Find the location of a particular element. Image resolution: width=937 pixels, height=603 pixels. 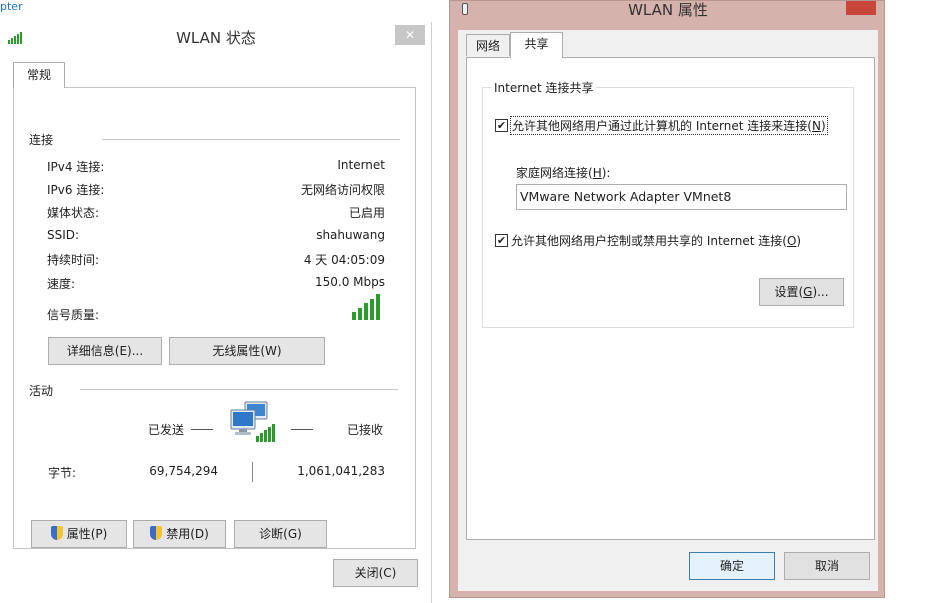

close-button: 关闭(C) is located at coordinates (375, 573).